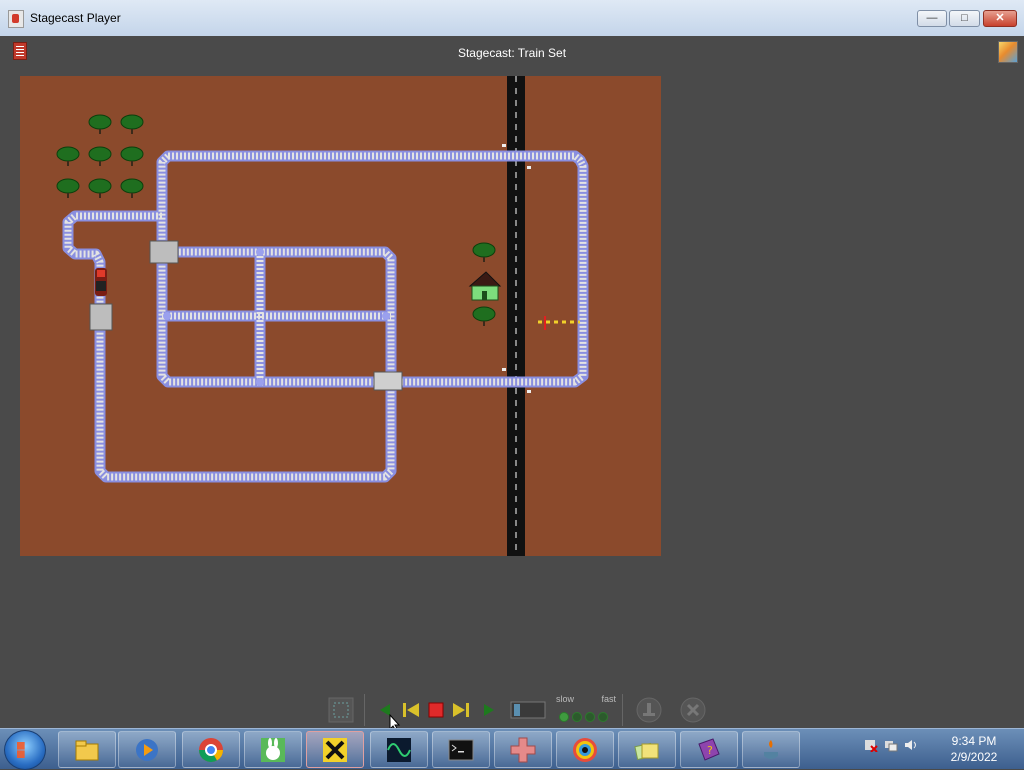  Describe the element at coordinates (1008, 52) in the screenshot. I see `stage-icon` at that location.